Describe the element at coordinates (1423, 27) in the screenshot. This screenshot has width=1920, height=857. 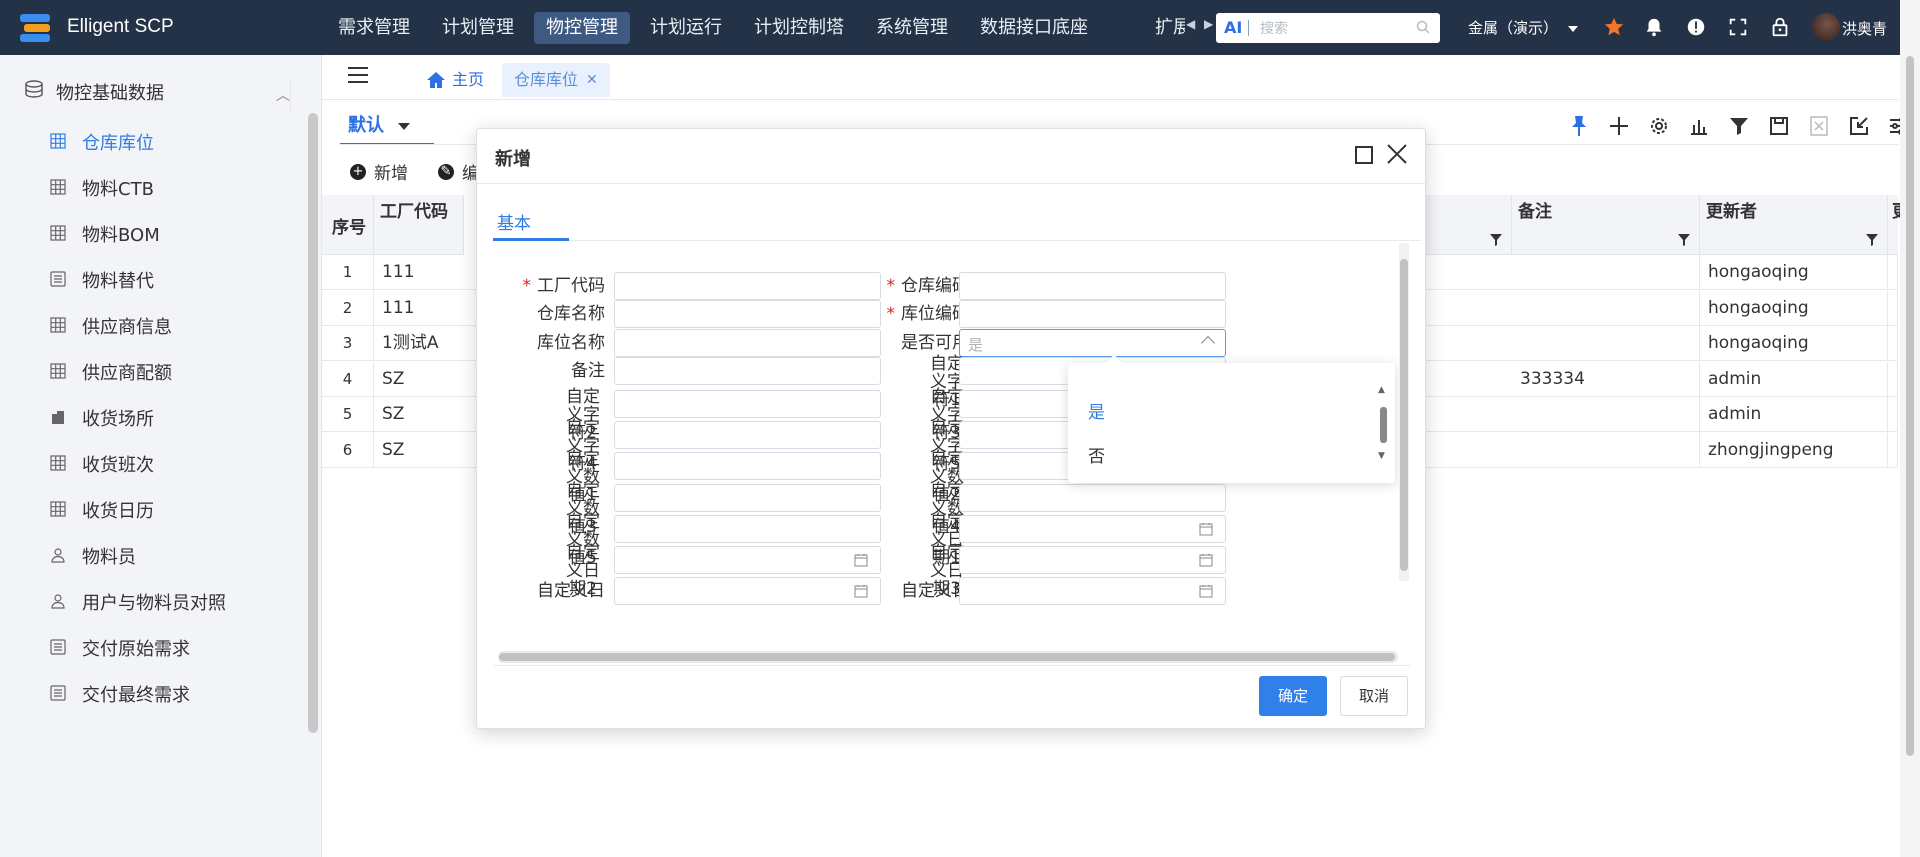
I see `search-icon` at that location.